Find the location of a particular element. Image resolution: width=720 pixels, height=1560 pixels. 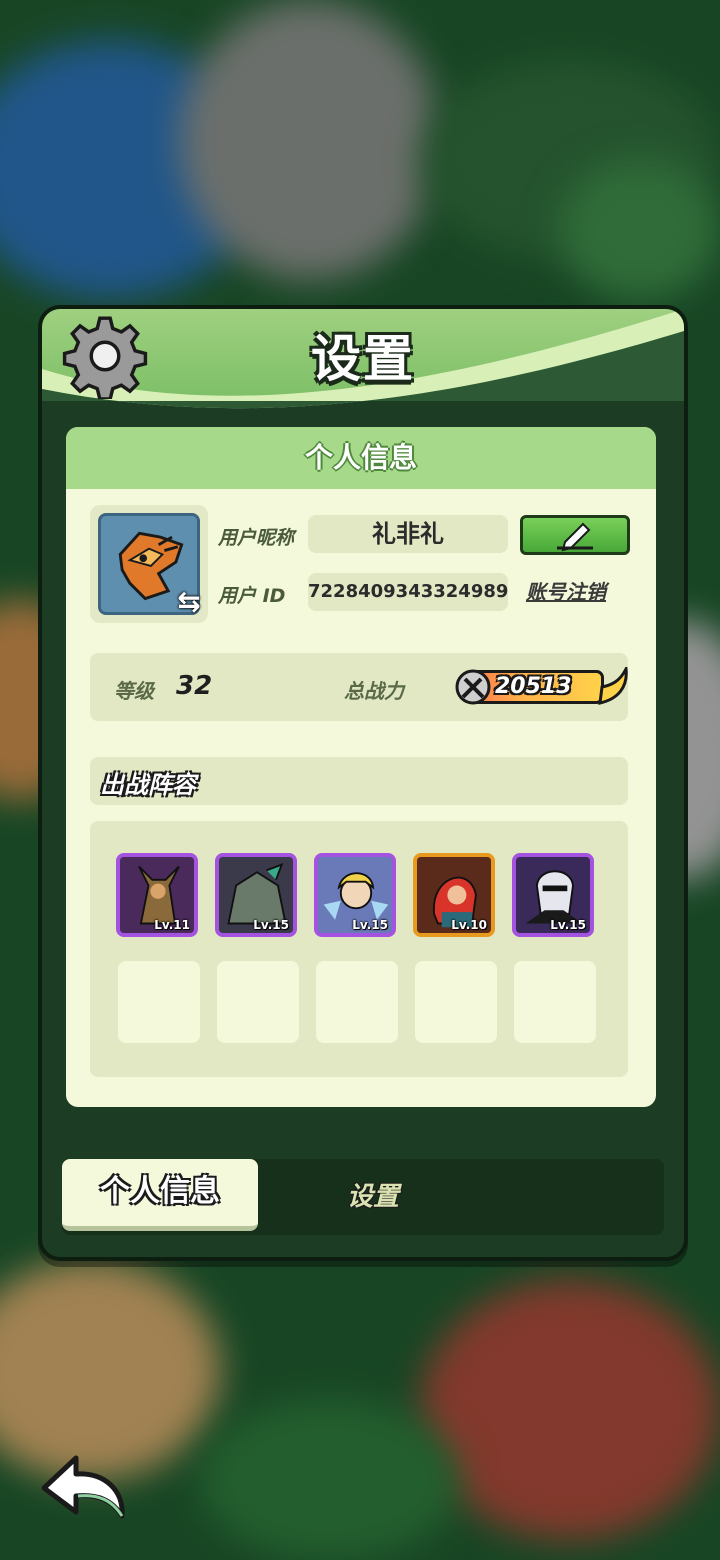

level-label: 等级 is located at coordinates (134, 691).